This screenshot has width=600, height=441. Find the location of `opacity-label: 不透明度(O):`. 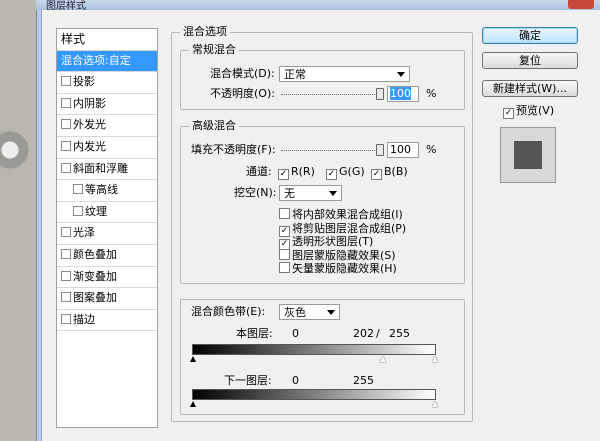

opacity-label: 不透明度(O): is located at coordinates (242, 93).